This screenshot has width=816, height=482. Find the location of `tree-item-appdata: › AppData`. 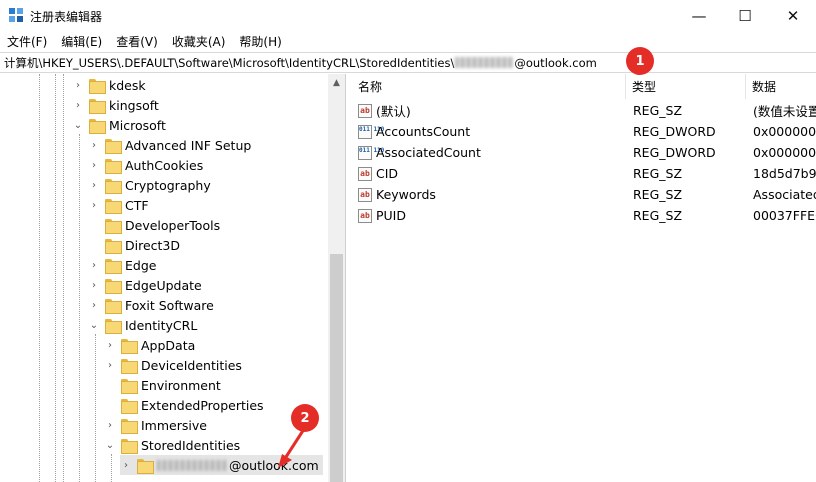

tree-item-appdata: › AppData is located at coordinates (149, 345).